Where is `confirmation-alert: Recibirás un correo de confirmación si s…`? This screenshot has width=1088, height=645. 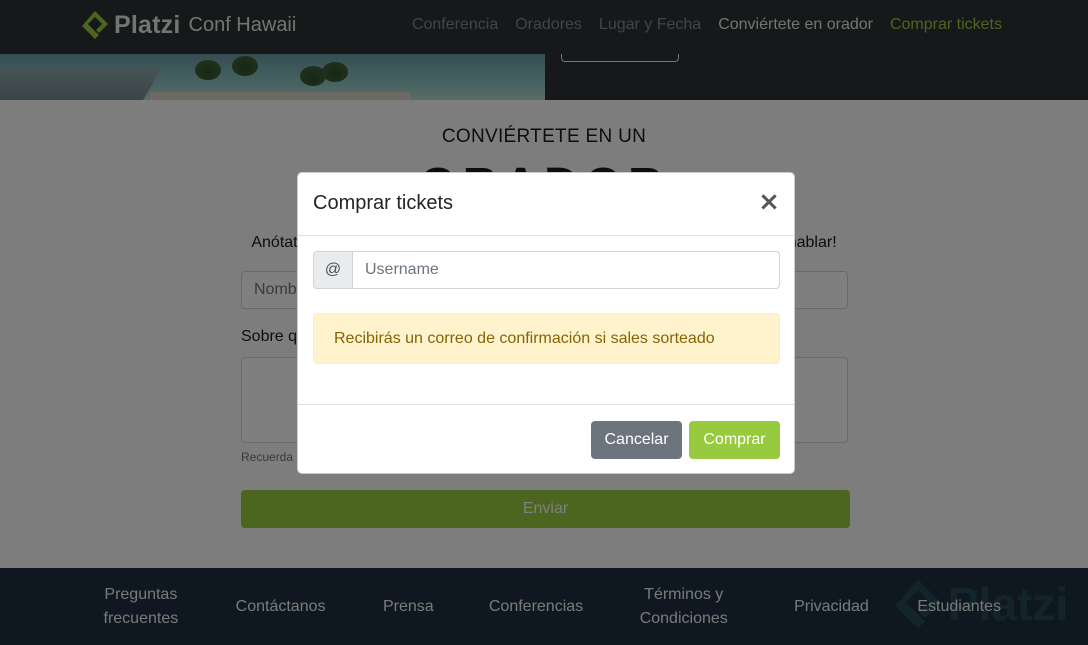
confirmation-alert: Recibirás un correo de confirmación si s… is located at coordinates (546, 338).